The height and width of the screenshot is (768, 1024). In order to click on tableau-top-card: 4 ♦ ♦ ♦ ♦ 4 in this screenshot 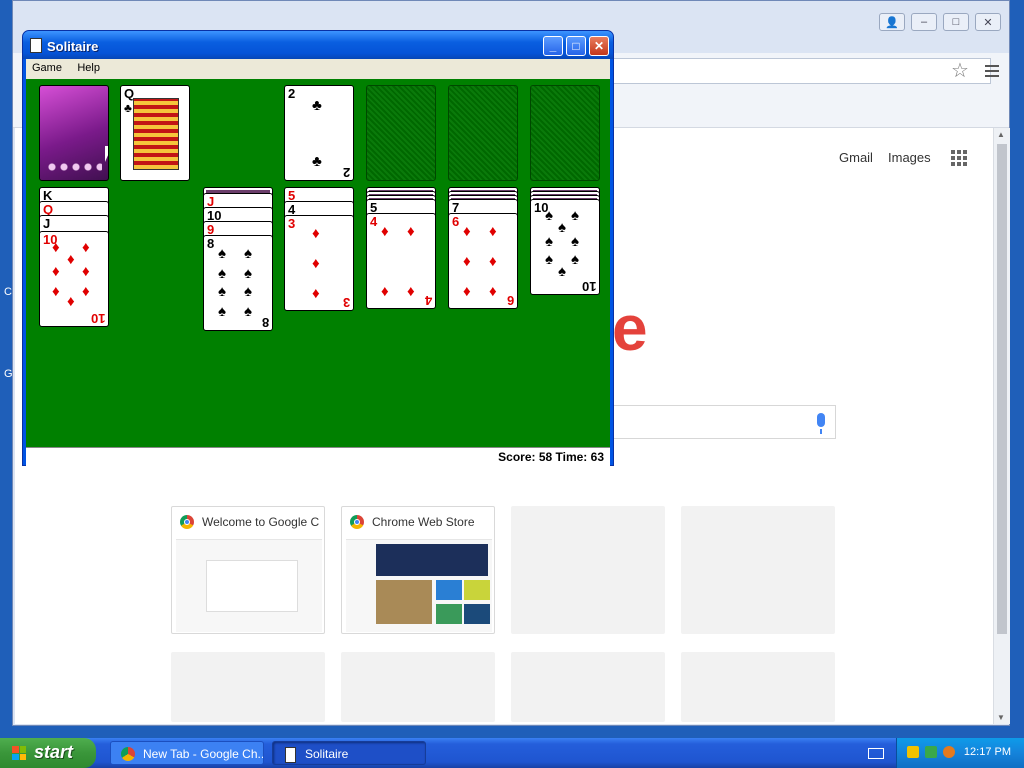, I will do `click(401, 261)`.